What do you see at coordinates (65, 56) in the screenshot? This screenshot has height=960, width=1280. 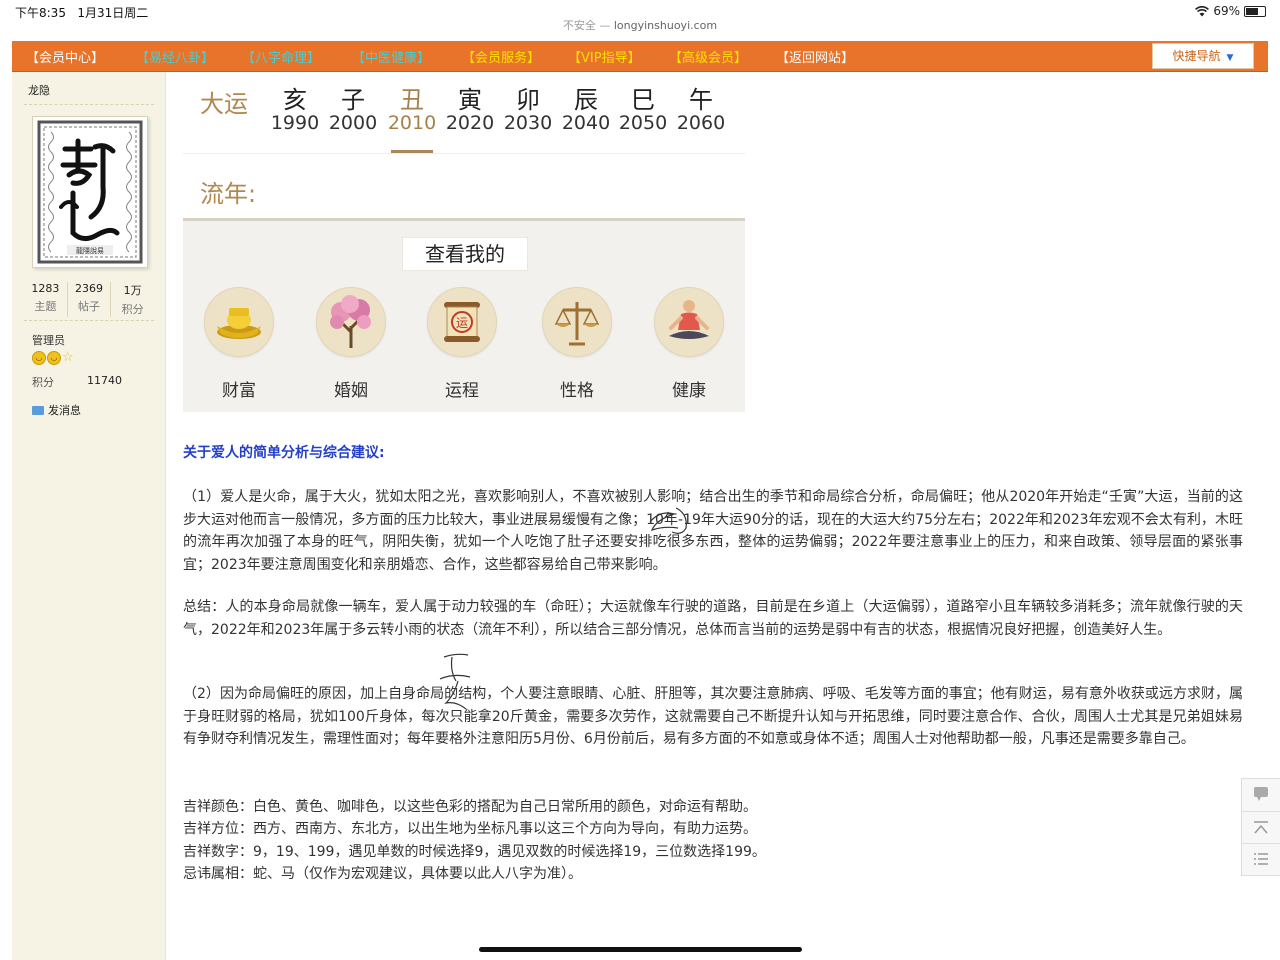 I see `nav-member-center: 【会员中心】` at bounding box center [65, 56].